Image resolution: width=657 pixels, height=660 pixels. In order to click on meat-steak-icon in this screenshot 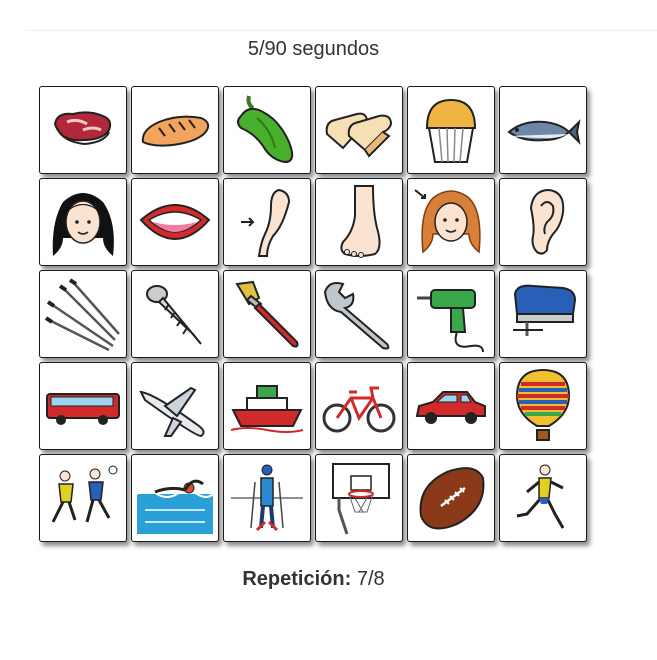, I will do `click(82, 128)`.